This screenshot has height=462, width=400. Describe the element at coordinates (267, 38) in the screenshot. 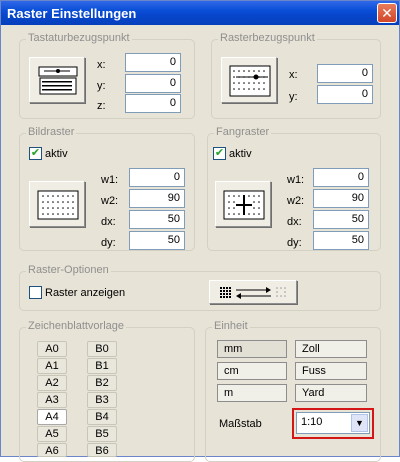

I see `group-legend: Rasterbezugspunkt` at that location.